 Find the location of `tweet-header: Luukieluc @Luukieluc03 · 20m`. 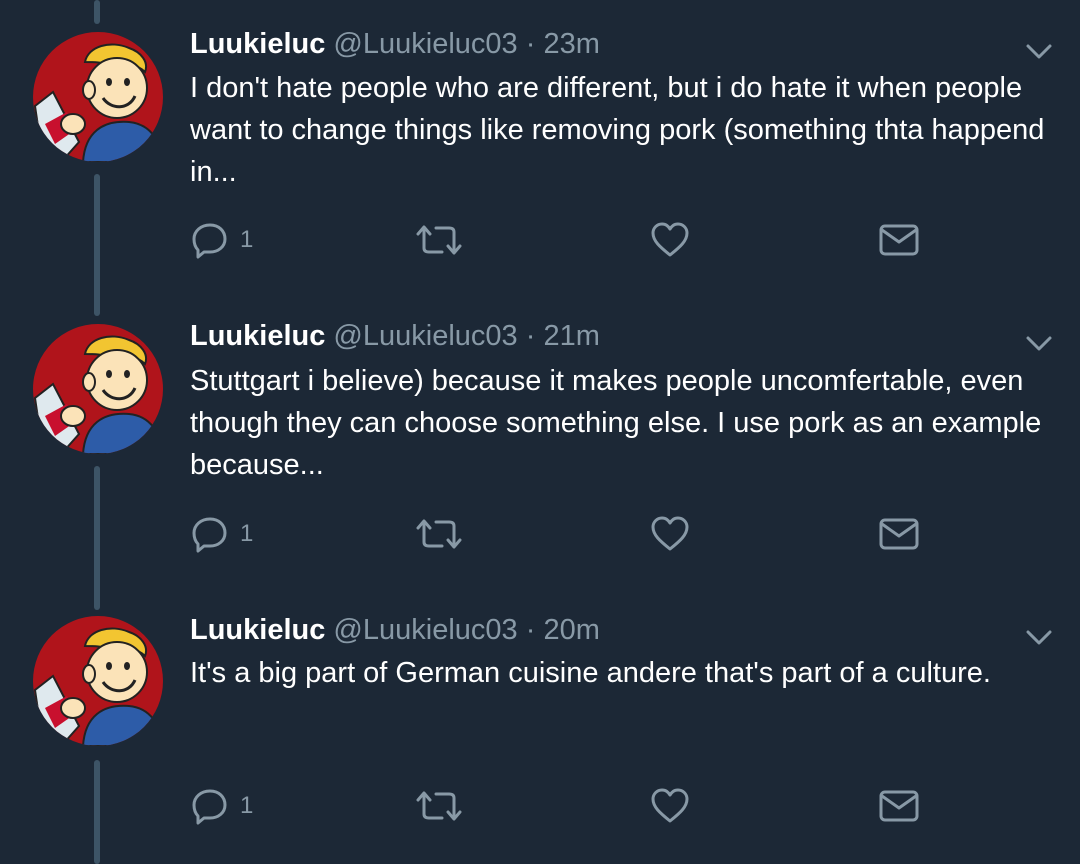

tweet-header: Luukieluc @Luukieluc03 · 20m is located at coordinates (395, 630).